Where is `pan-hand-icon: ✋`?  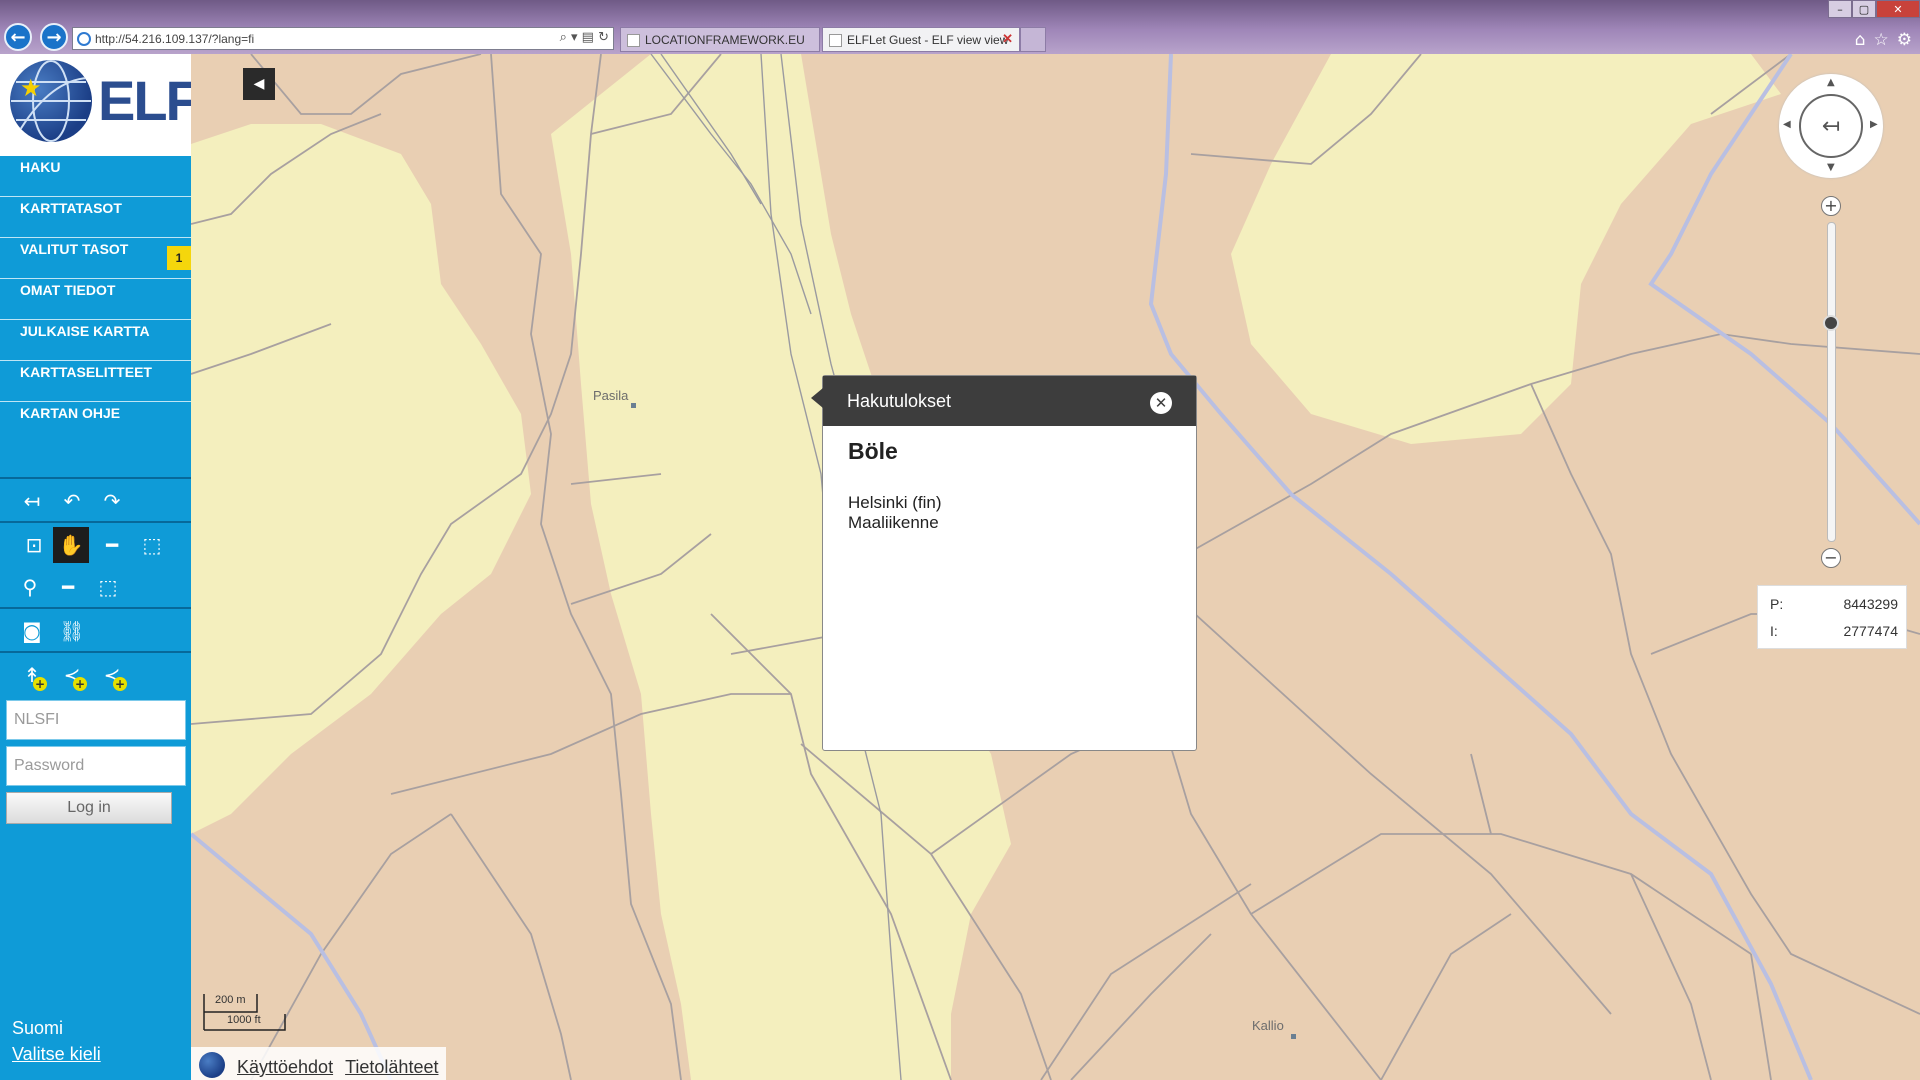
pan-hand-icon: ✋ is located at coordinates (71, 545).